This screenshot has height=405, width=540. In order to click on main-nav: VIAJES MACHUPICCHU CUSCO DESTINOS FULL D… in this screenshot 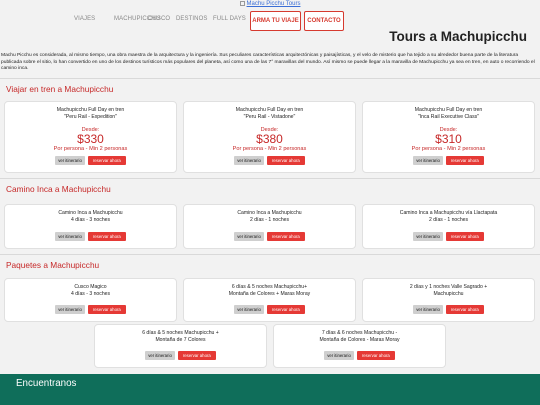, I will do `click(270, 21)`.